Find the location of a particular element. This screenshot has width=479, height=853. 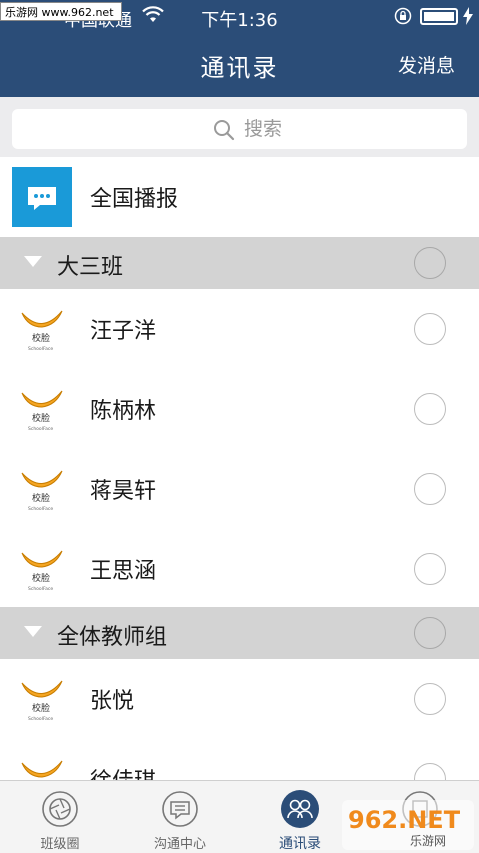

search-box is located at coordinates (239, 129).